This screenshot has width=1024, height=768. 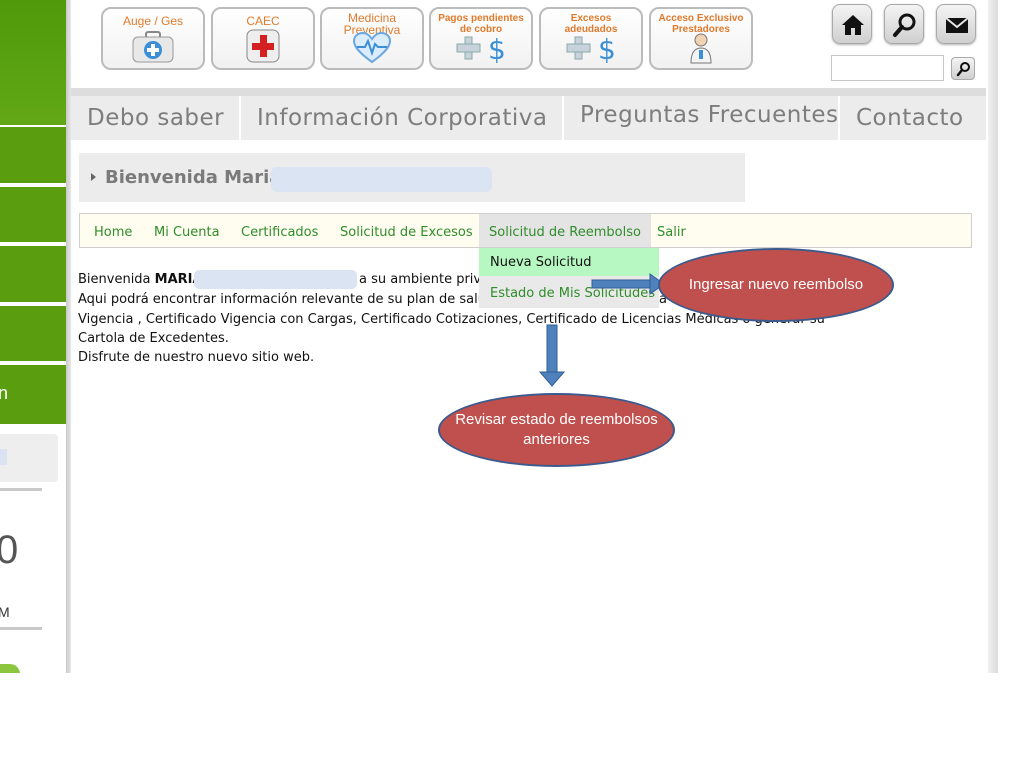 I want to click on annotation-revisar-estado: Revisar estado de reembolsos anteriores, so click(x=556, y=430).